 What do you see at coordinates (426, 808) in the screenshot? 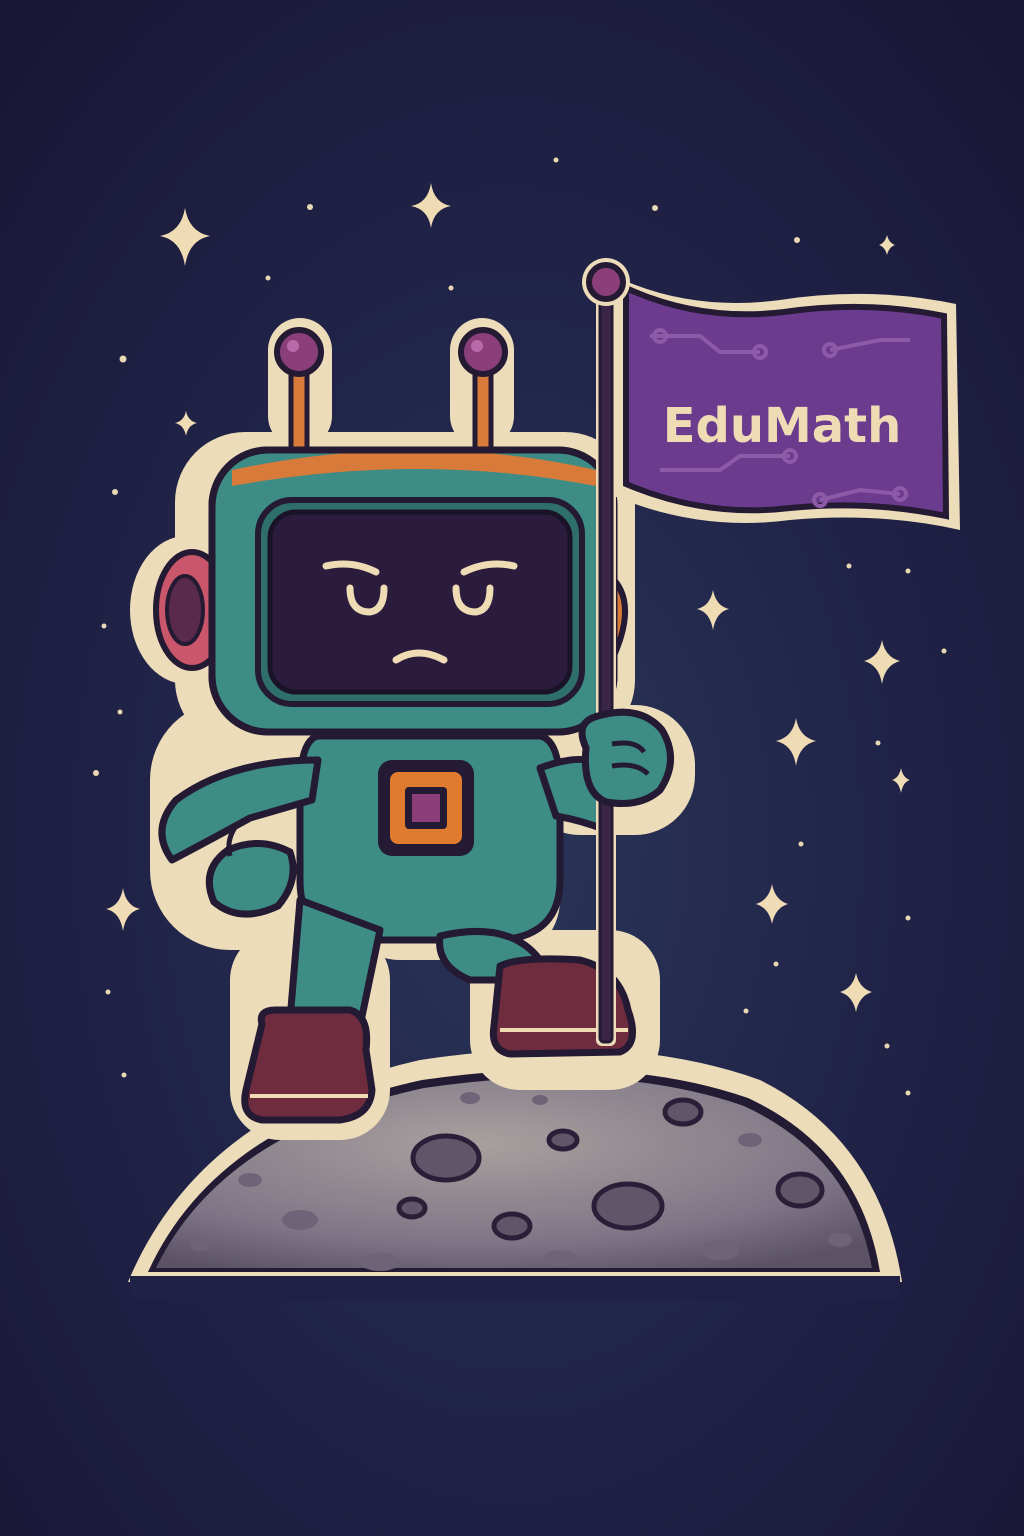
I see `robot-chest-panel` at bounding box center [426, 808].